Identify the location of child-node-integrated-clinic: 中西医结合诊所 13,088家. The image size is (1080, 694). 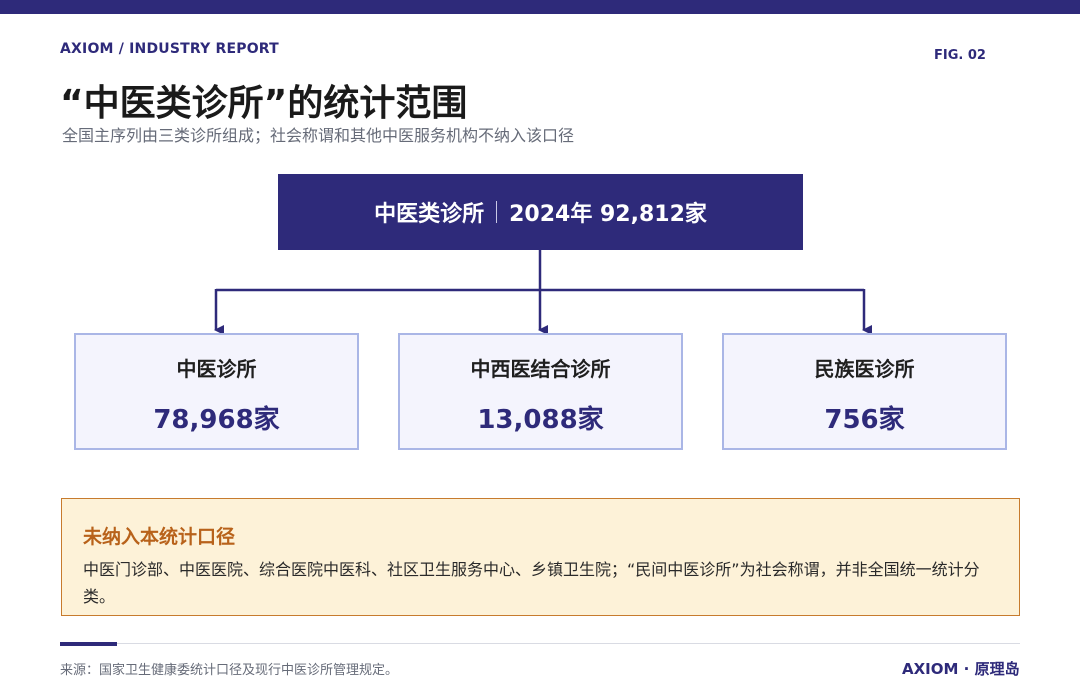
(540, 391).